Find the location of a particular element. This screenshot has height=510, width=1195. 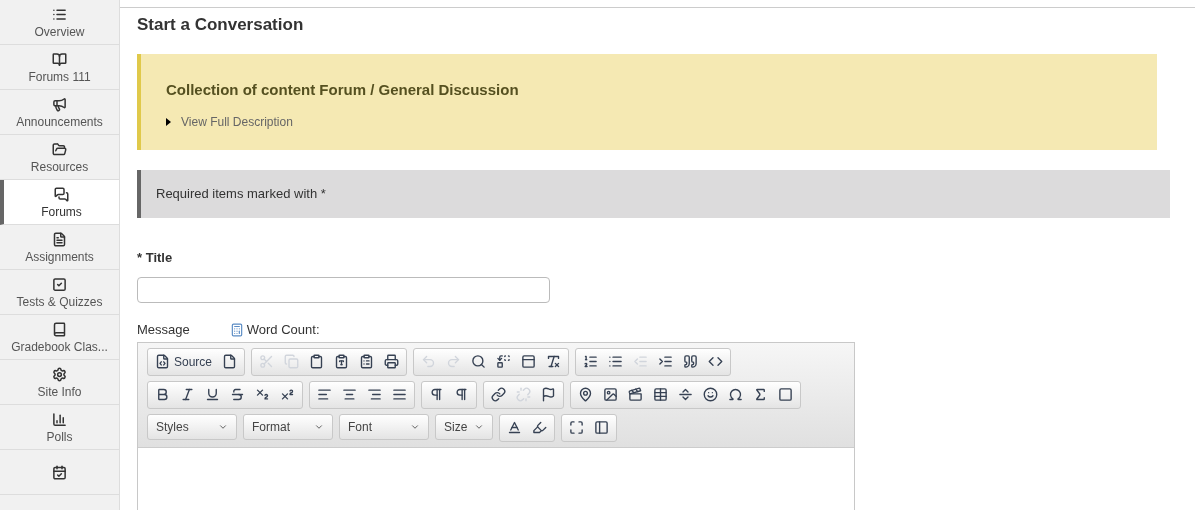

sidebar-item: Overview is located at coordinates (59, 22).